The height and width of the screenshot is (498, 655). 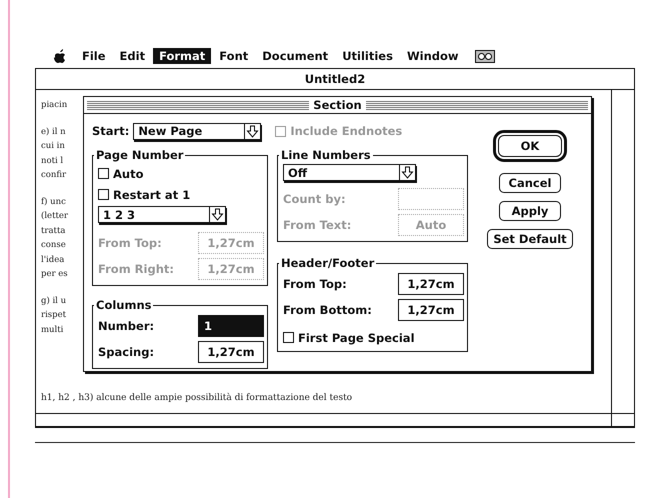 What do you see at coordinates (337, 105) in the screenshot?
I see `dialog-title: Section` at bounding box center [337, 105].